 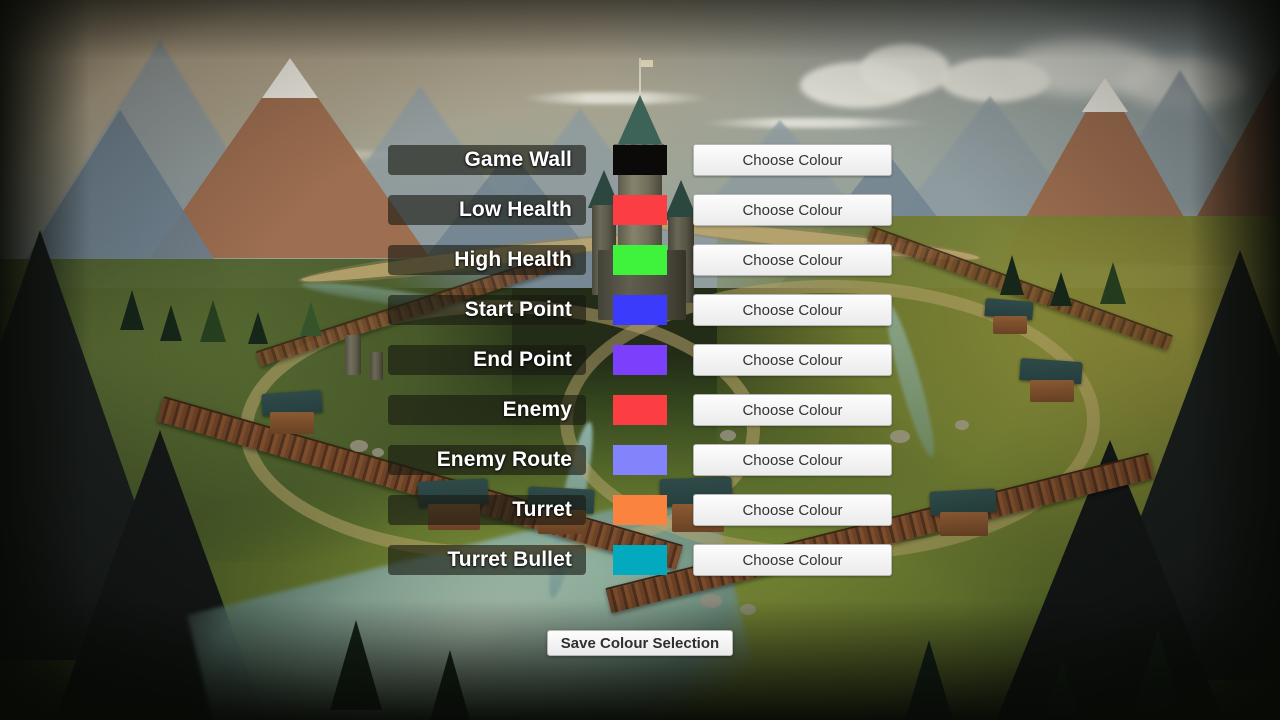 I want to click on colour-row-label: End Point, so click(x=487, y=360).